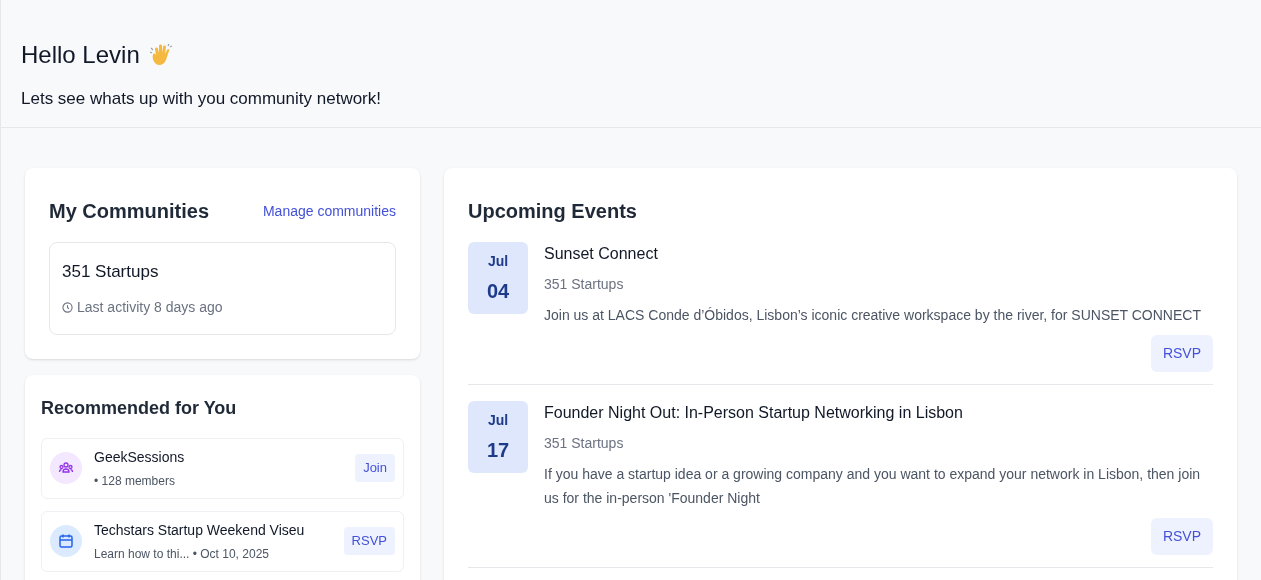  What do you see at coordinates (200, 530) in the screenshot?
I see `recommendation-name: Techstars Startup Weekend Viseu` at bounding box center [200, 530].